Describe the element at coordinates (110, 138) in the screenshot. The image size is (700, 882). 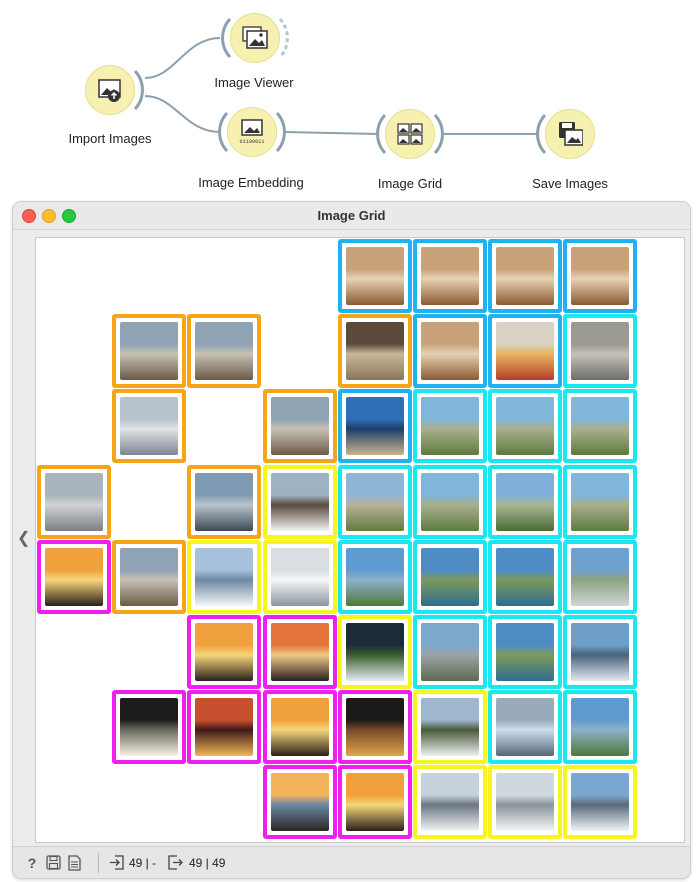
I see `node-label-import-images: Import Images` at that location.